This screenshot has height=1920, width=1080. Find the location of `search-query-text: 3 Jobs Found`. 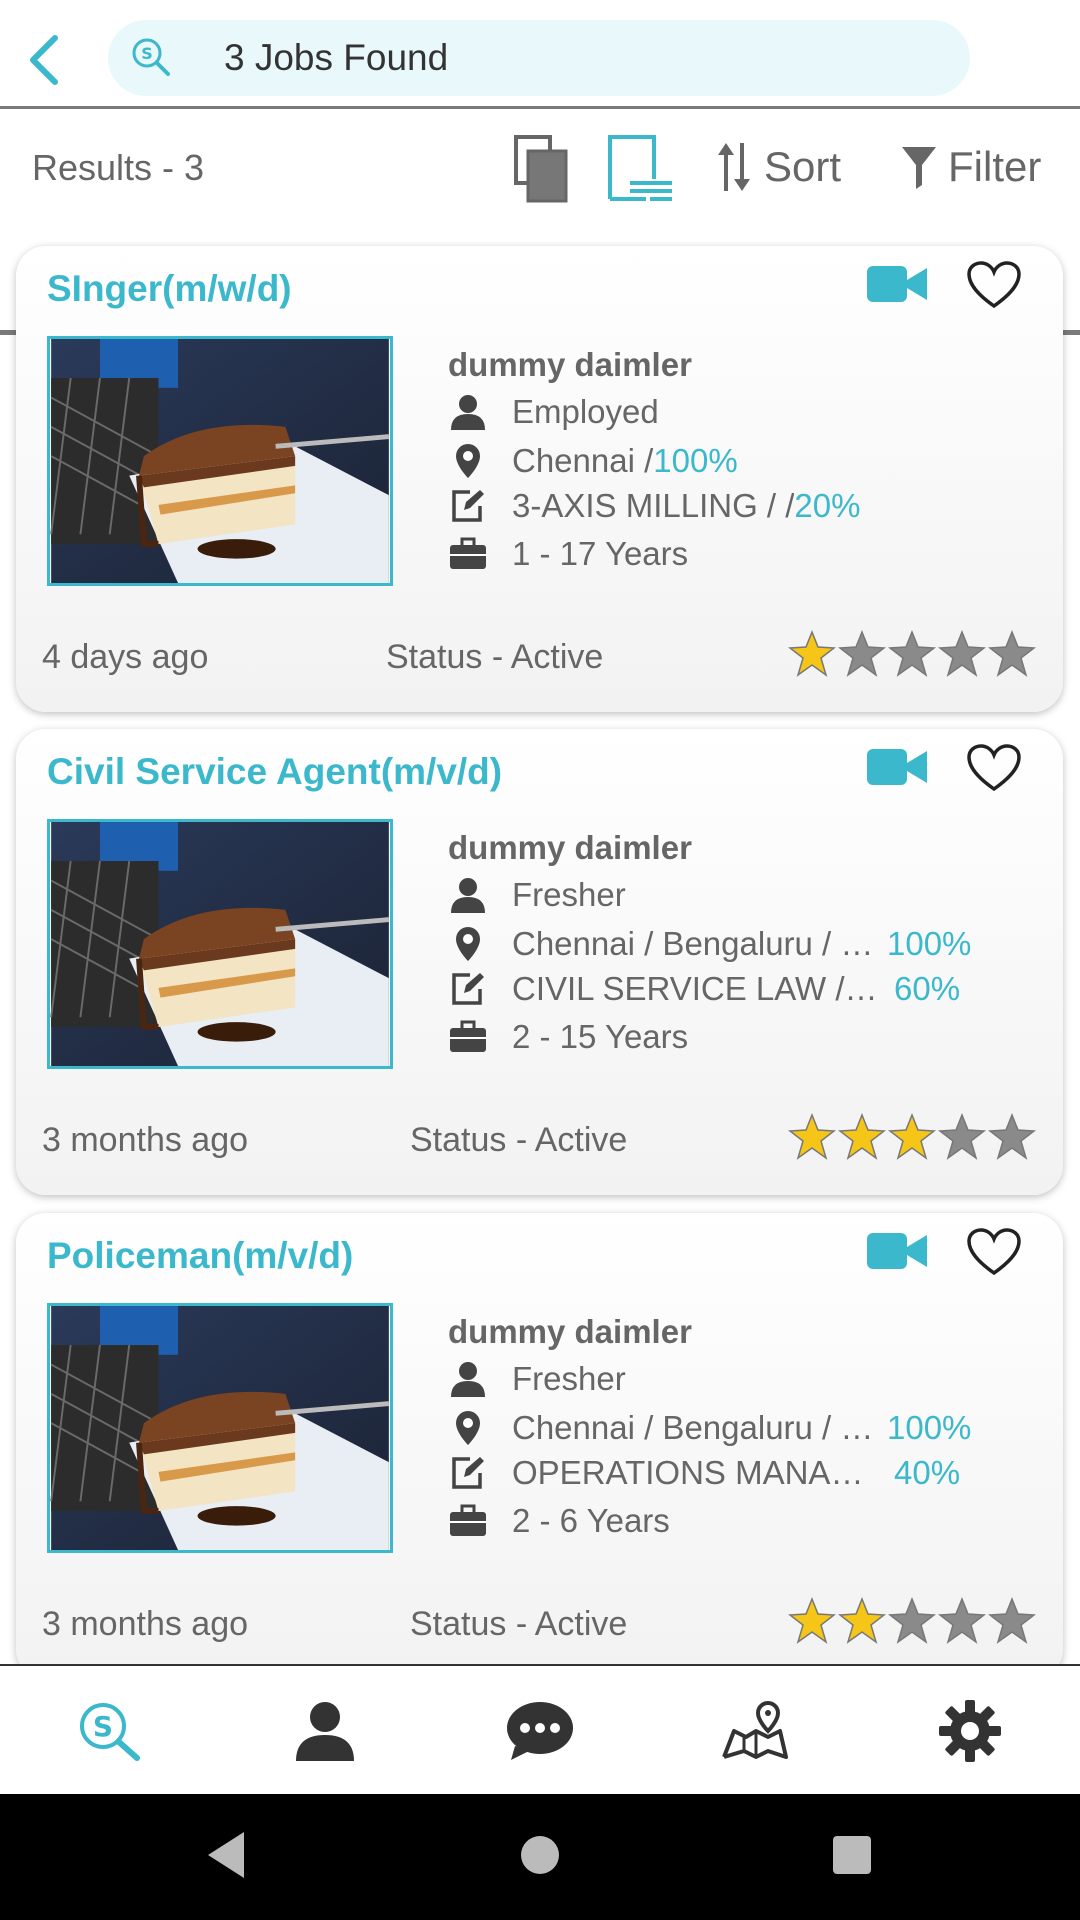

search-query-text: 3 Jobs Found is located at coordinates (336, 57).